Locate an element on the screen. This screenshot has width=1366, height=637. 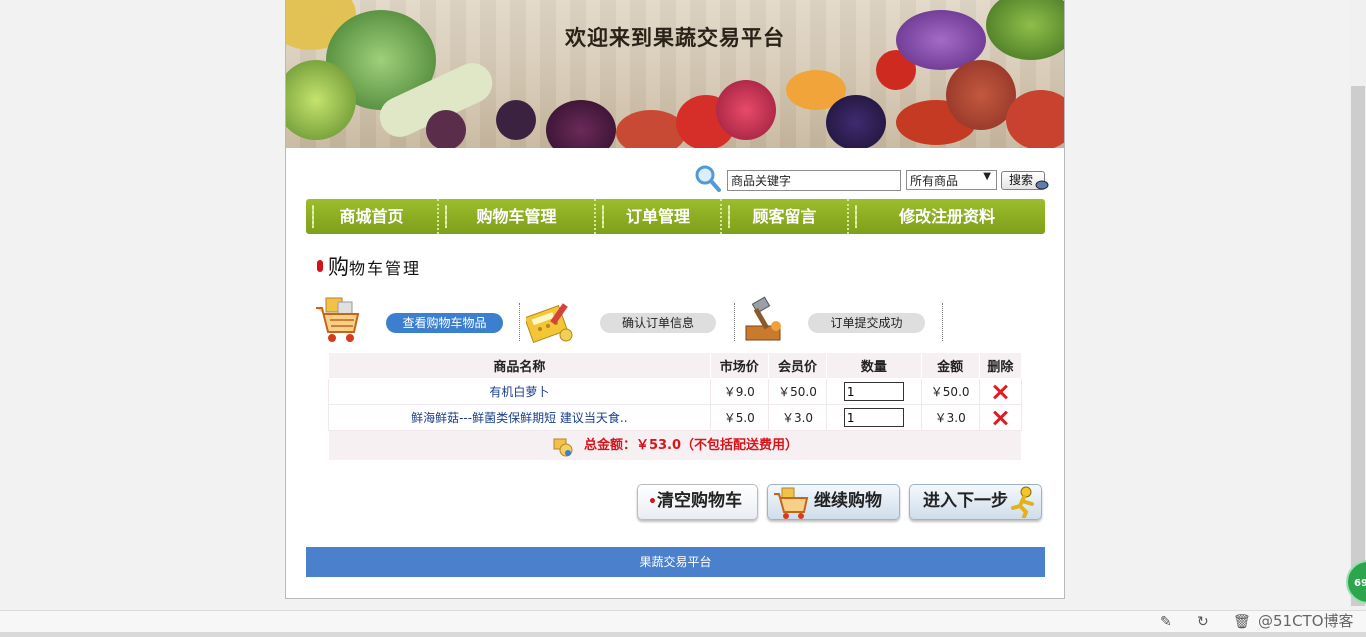
product-name-link: 有机白萝卜 is located at coordinates (519, 391).